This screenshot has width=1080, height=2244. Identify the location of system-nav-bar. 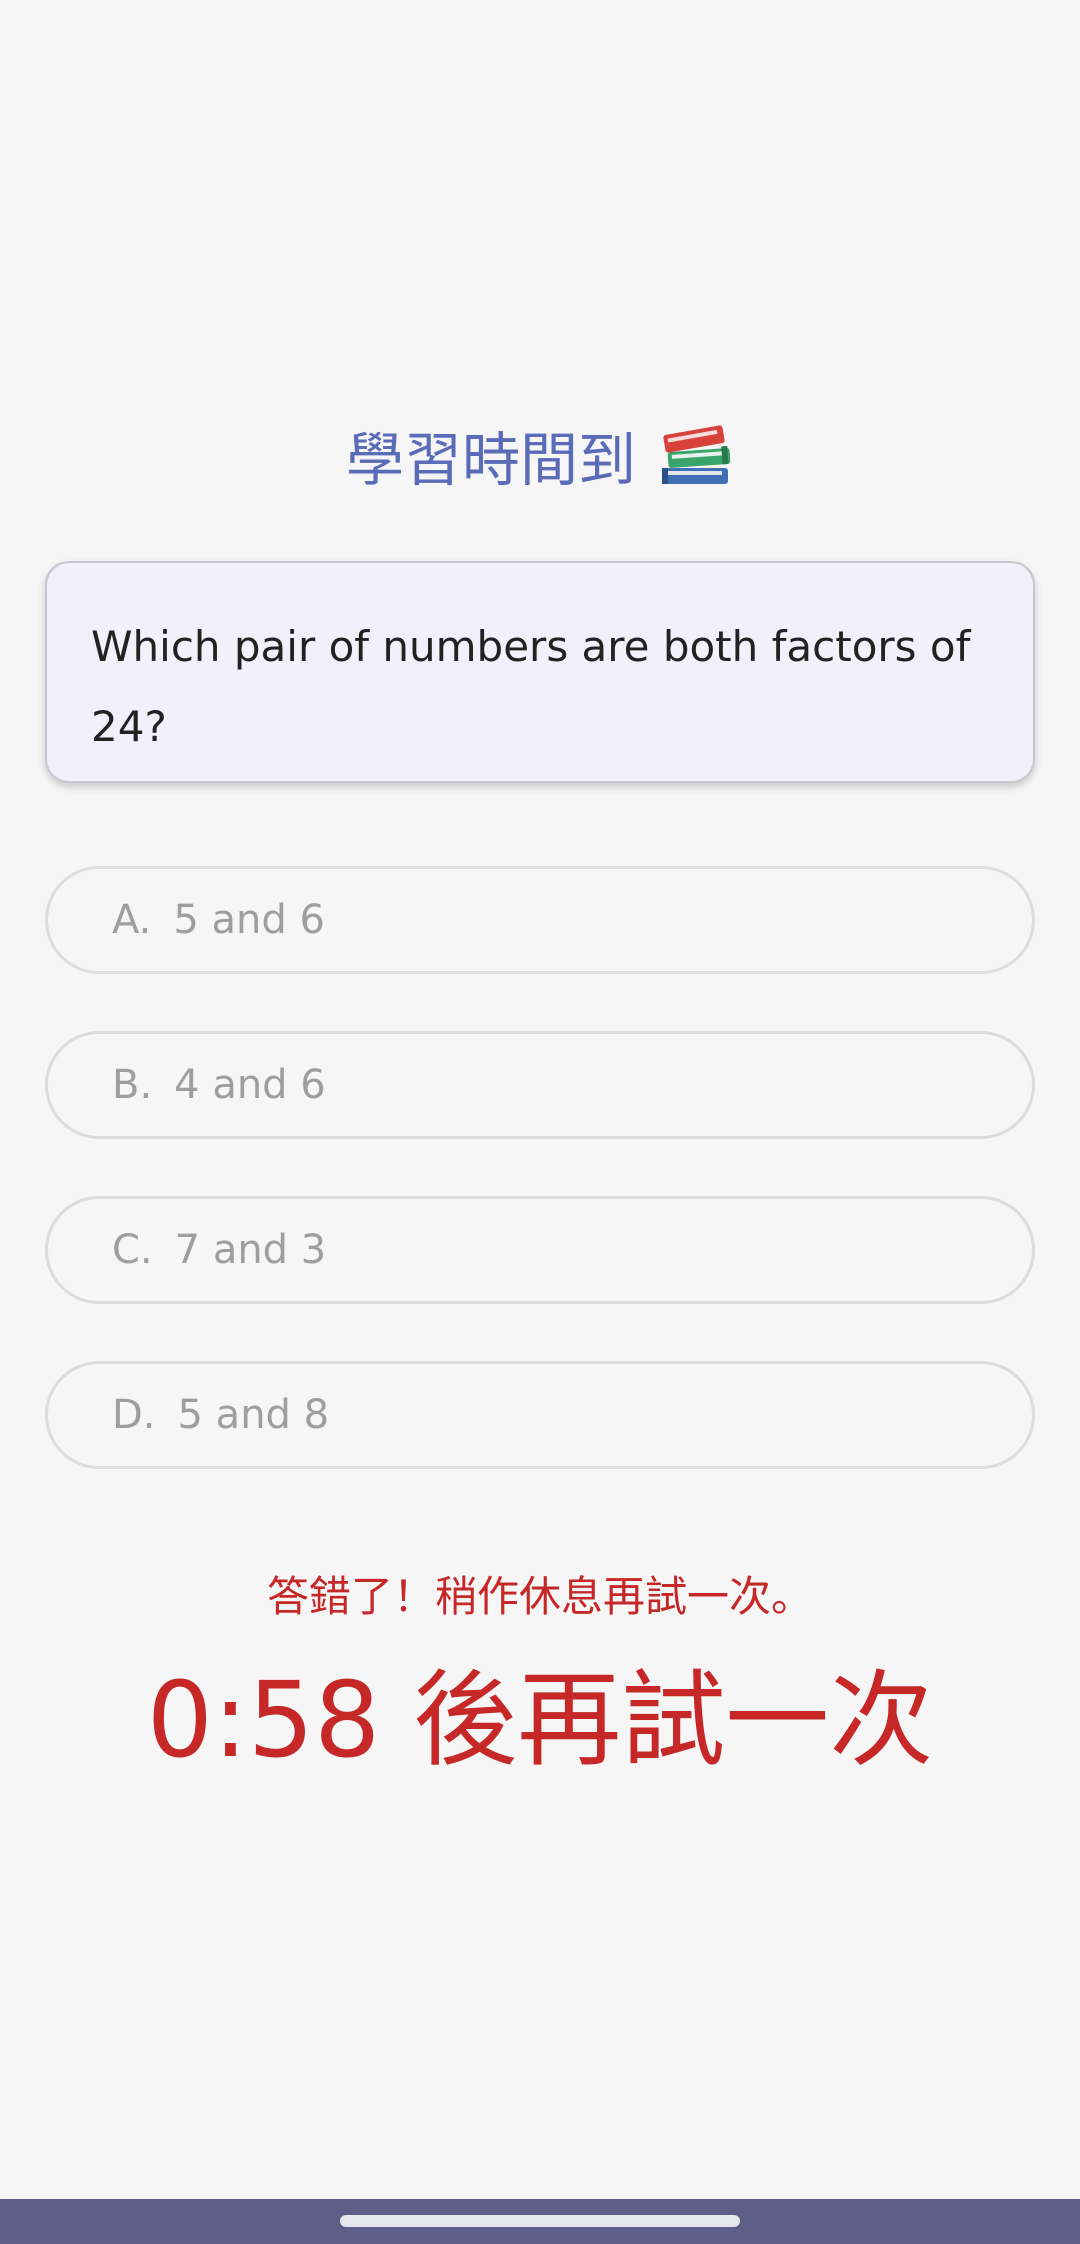
(540, 2221).